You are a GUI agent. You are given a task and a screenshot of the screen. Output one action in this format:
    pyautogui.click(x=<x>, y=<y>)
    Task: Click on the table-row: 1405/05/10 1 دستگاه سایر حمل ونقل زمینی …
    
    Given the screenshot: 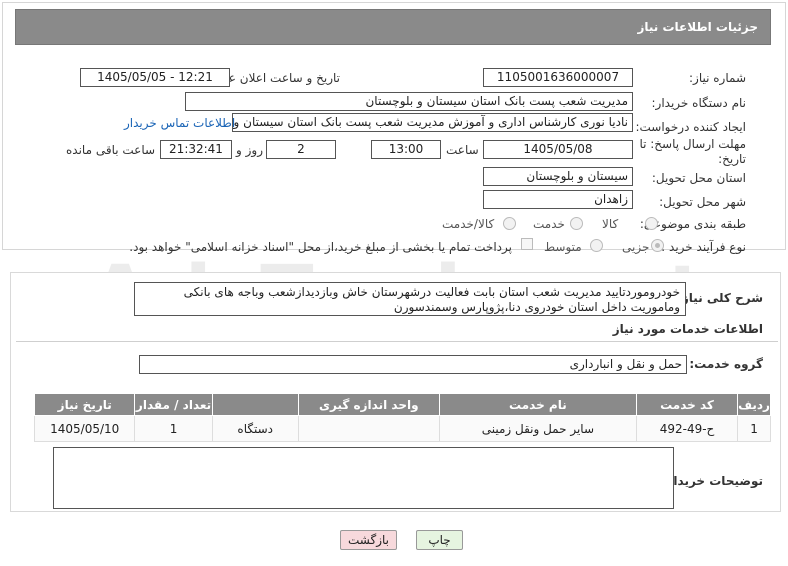 What is the action you would take?
    pyautogui.click(x=402, y=428)
    